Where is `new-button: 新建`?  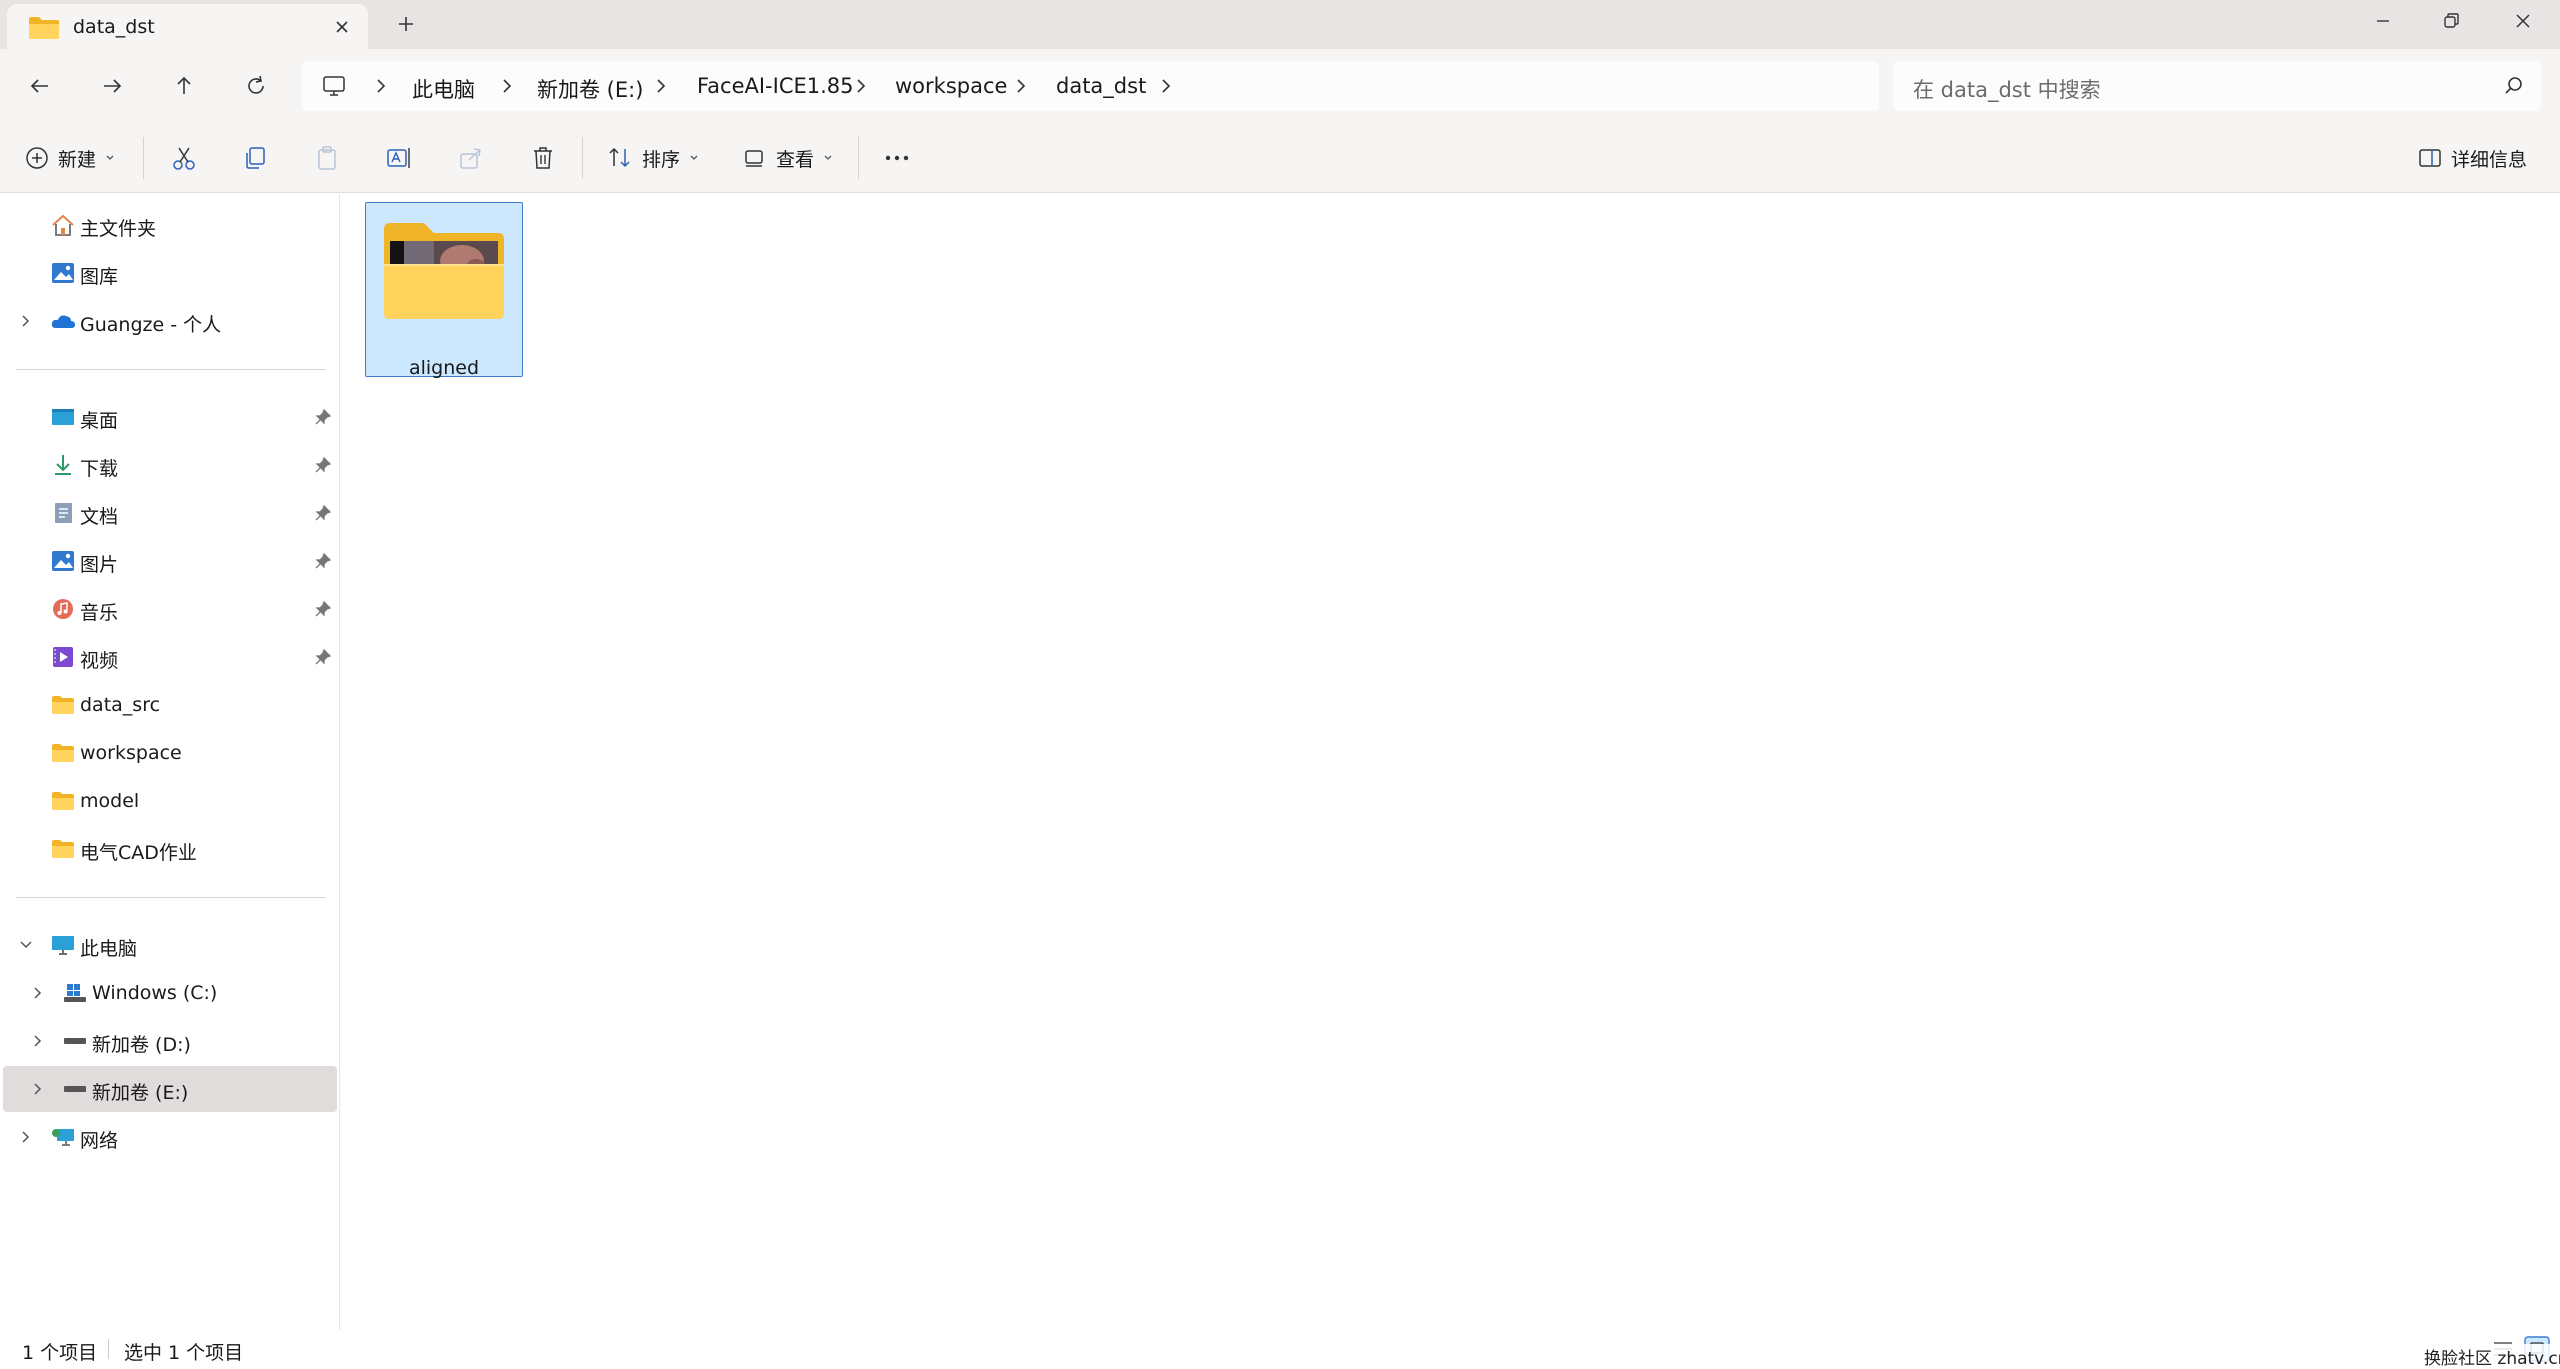 new-button: 新建 is located at coordinates (70, 158).